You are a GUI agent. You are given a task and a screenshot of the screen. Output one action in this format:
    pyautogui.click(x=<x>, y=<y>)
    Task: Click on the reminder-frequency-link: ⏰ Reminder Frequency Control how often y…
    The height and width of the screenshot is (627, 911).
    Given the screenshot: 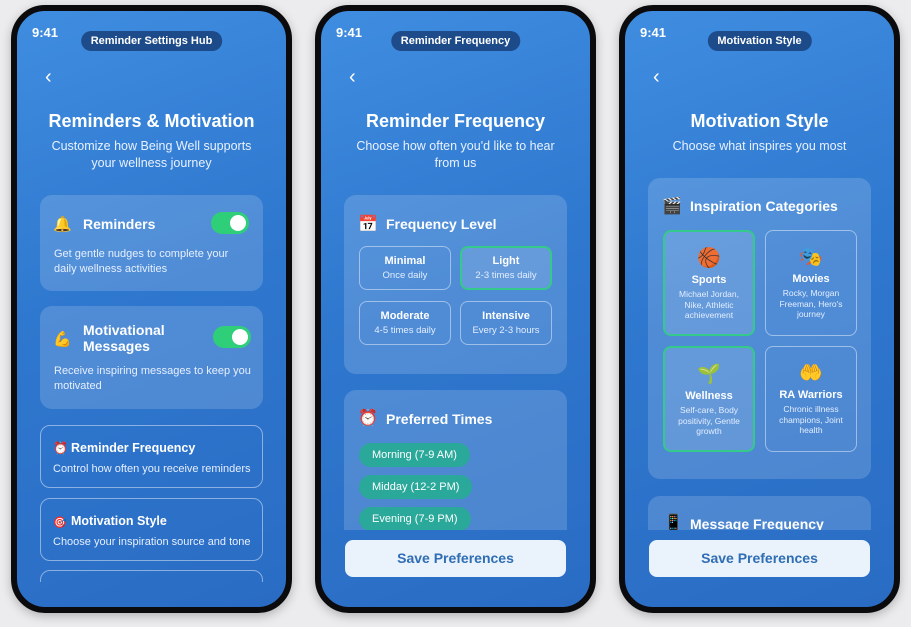 What is the action you would take?
    pyautogui.click(x=151, y=456)
    